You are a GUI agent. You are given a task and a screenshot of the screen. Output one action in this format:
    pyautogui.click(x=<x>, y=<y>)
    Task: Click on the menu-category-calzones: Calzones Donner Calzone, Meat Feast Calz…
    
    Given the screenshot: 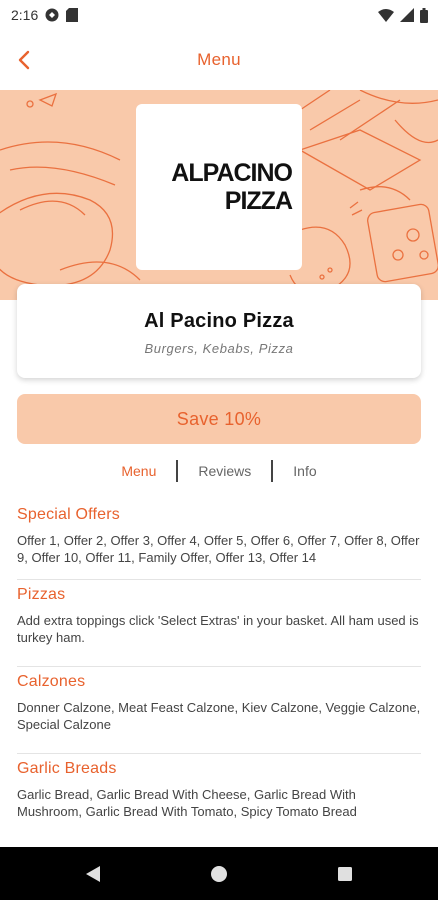 What is the action you would take?
    pyautogui.click(x=219, y=710)
    